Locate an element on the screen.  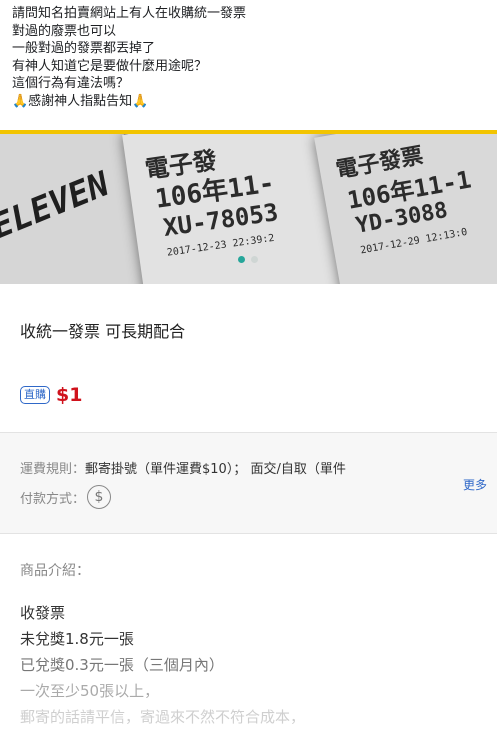
payment-label: 付款方式： is located at coordinates (53, 499).